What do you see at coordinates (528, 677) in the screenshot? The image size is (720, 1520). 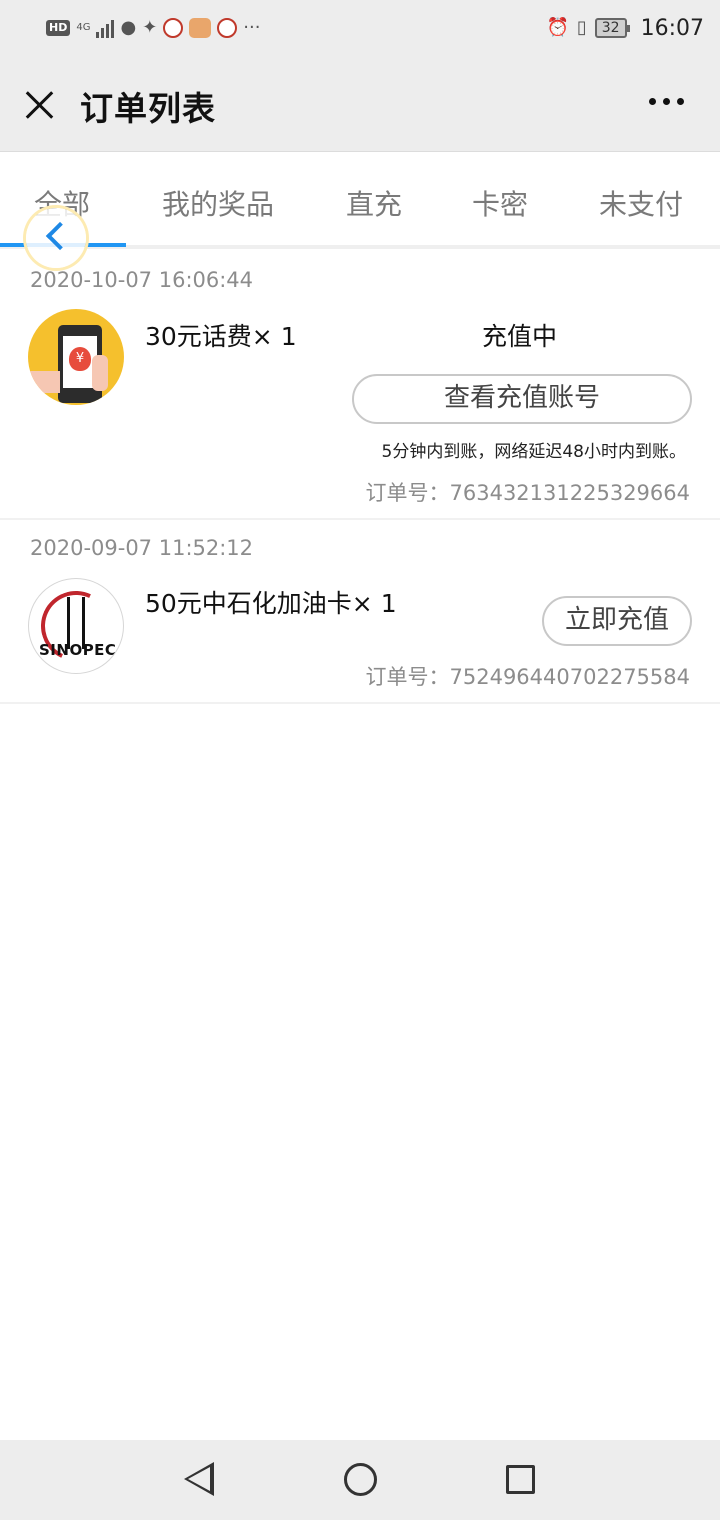 I see `order-number: 订单号：752496440702275584` at bounding box center [528, 677].